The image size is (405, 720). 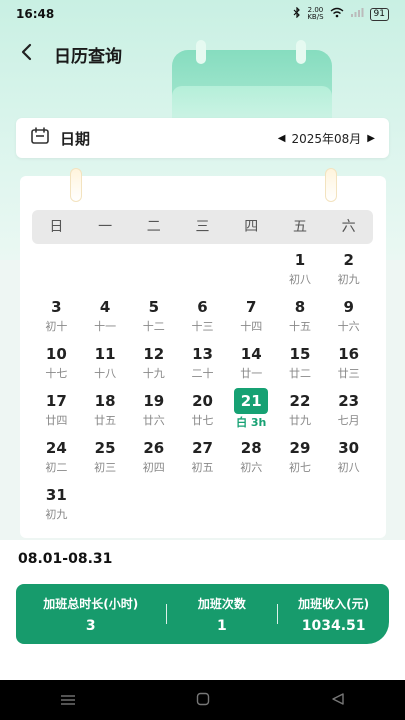 I want to click on summary-label: 加班总时长(小时), so click(x=91, y=603).